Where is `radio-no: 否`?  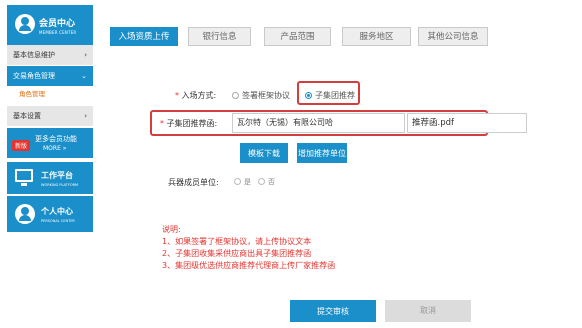 radio-no: 否 is located at coordinates (266, 182).